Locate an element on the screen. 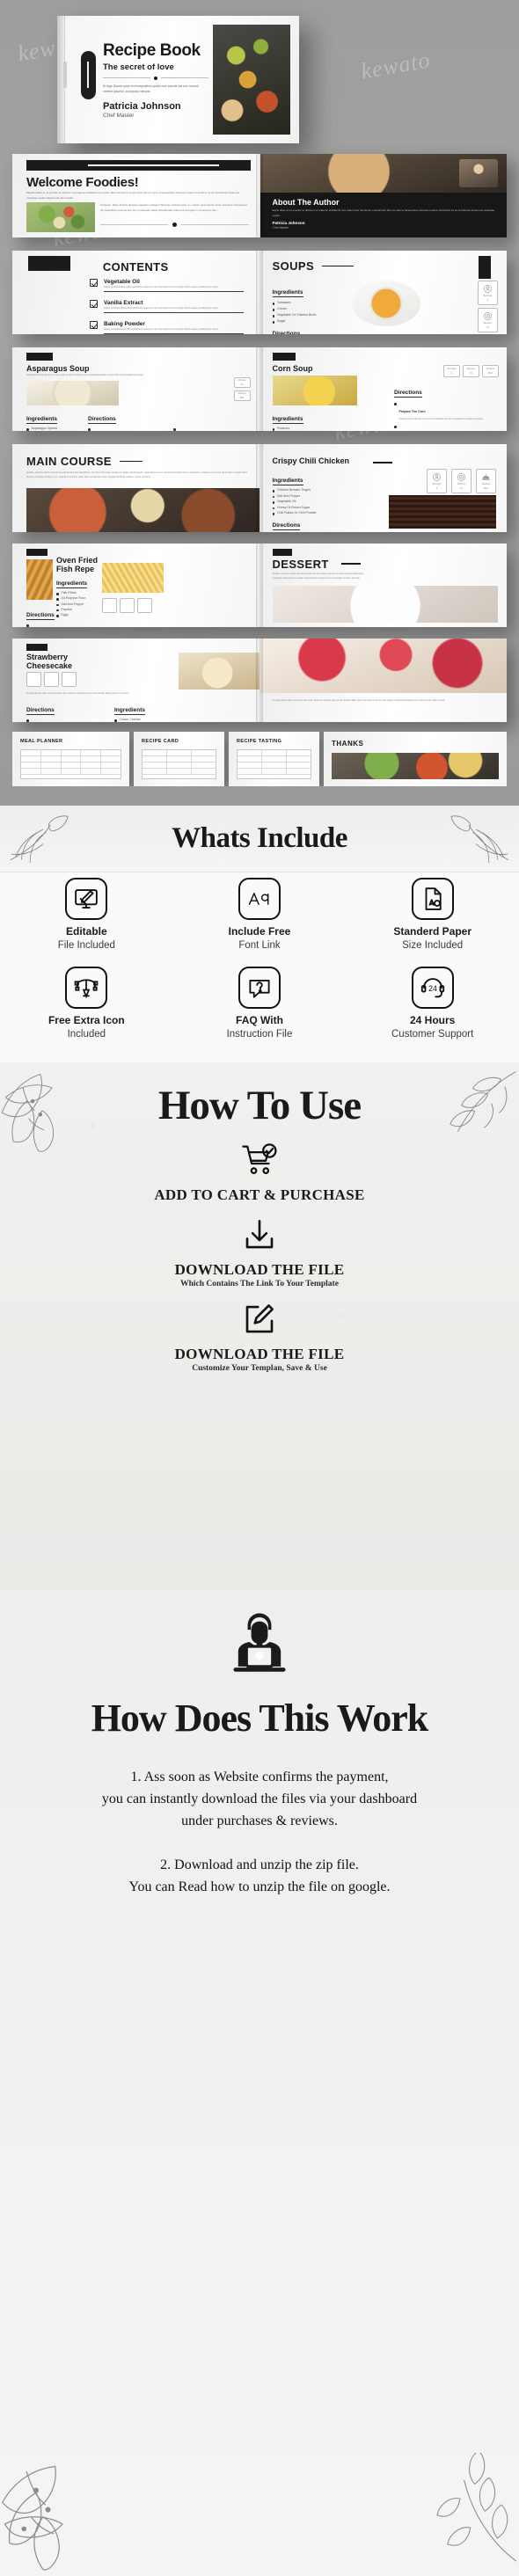 This screenshot has width=519, height=2576. flower-decoration-icon is located at coordinates (28, 1112).